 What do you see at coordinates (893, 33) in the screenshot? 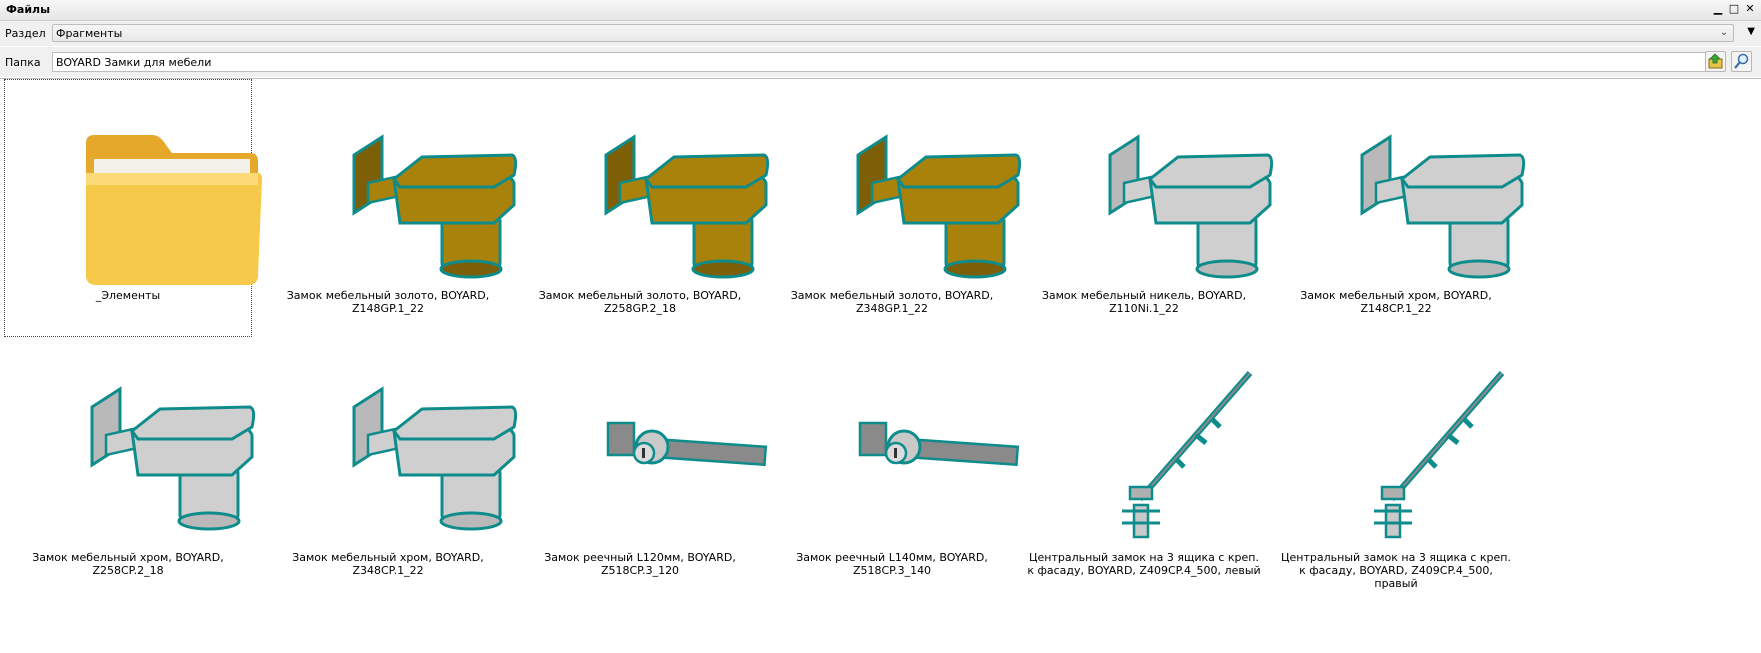
I see `section-select: Фрагменты ⌄` at bounding box center [893, 33].